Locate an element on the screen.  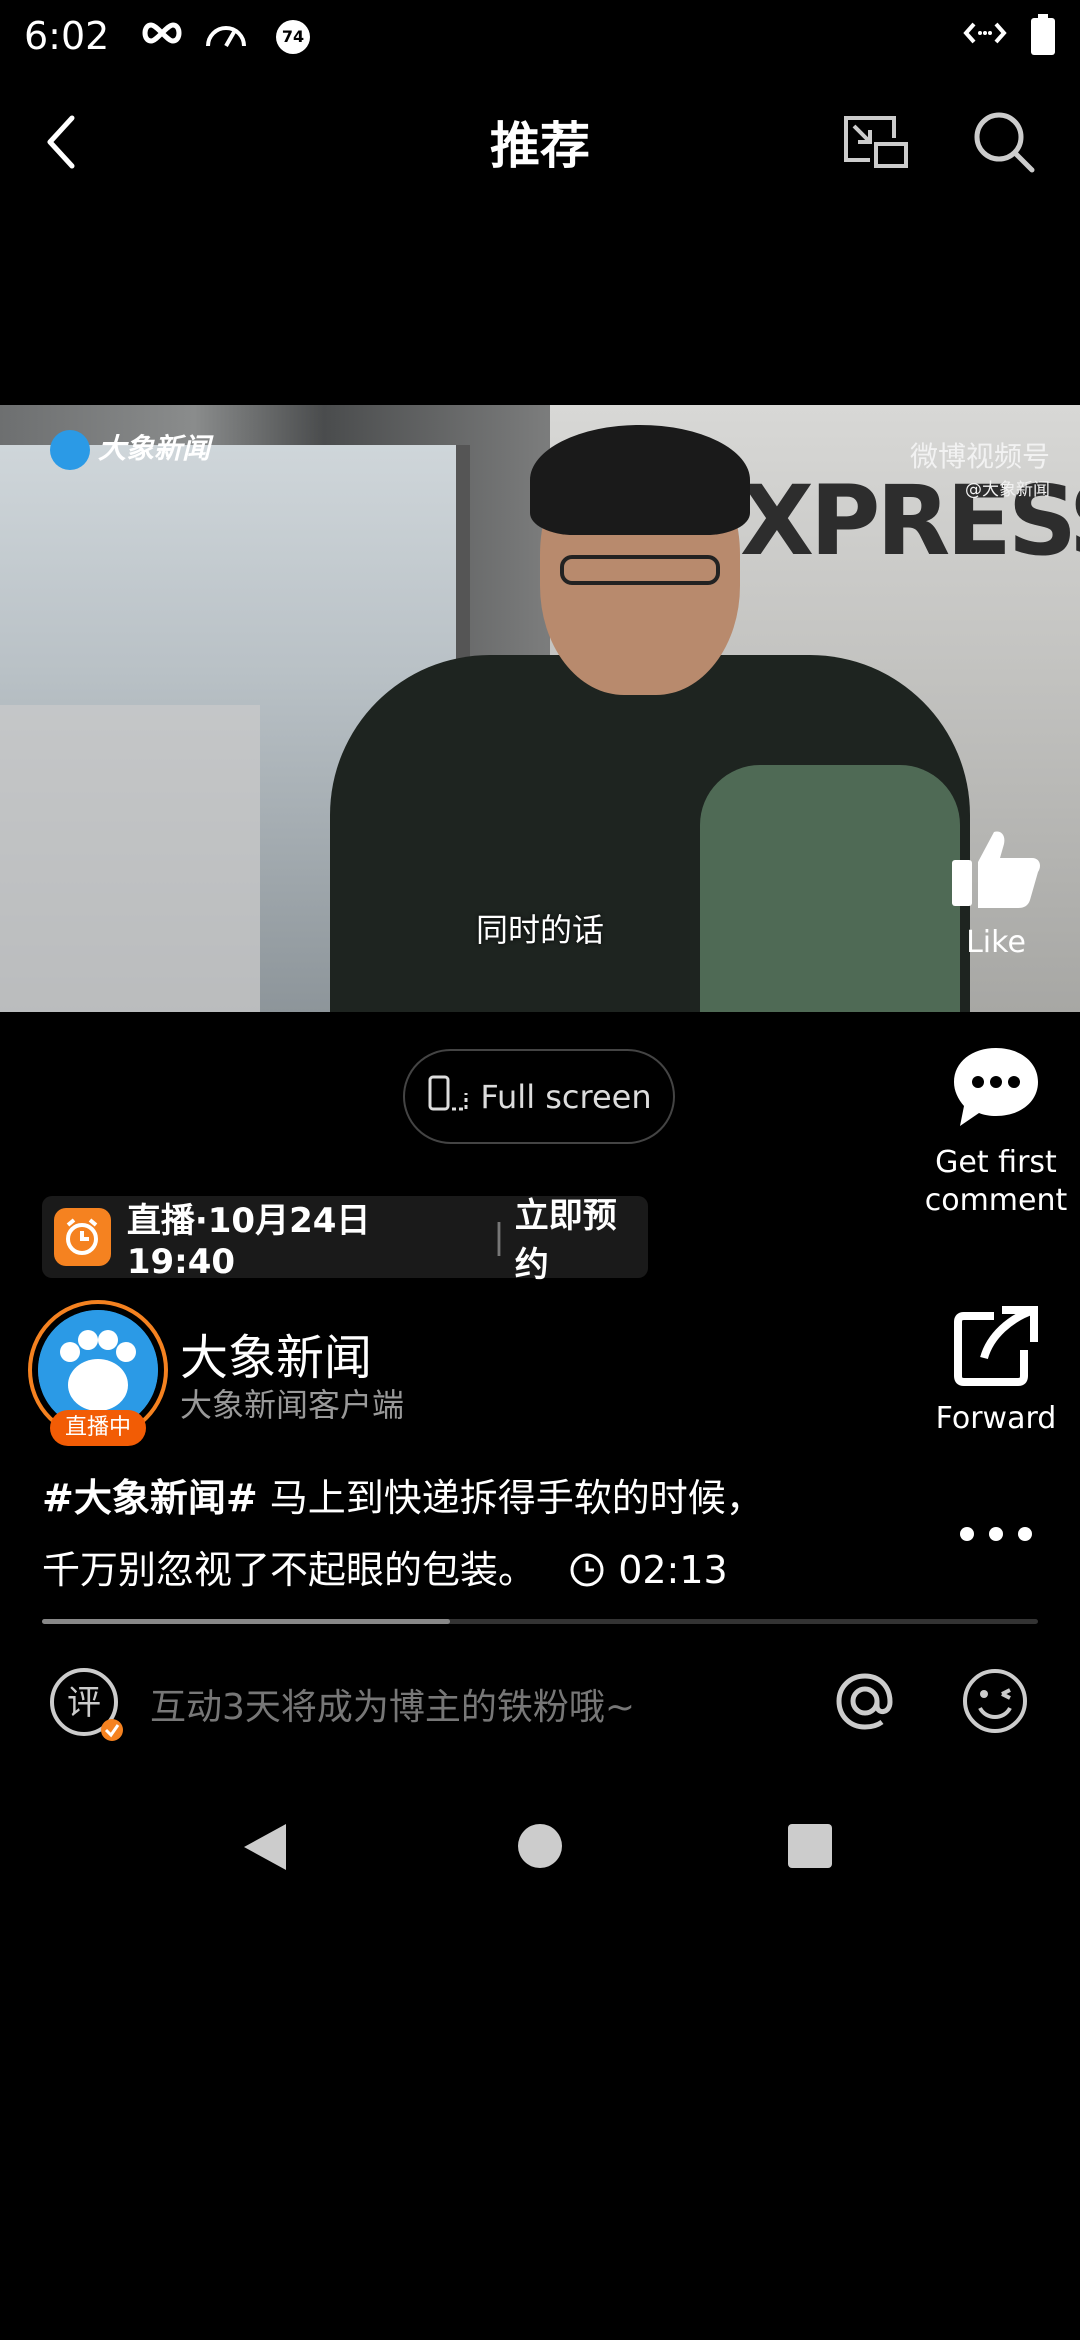
video-duration: 02:13 is located at coordinates (648, 1570).